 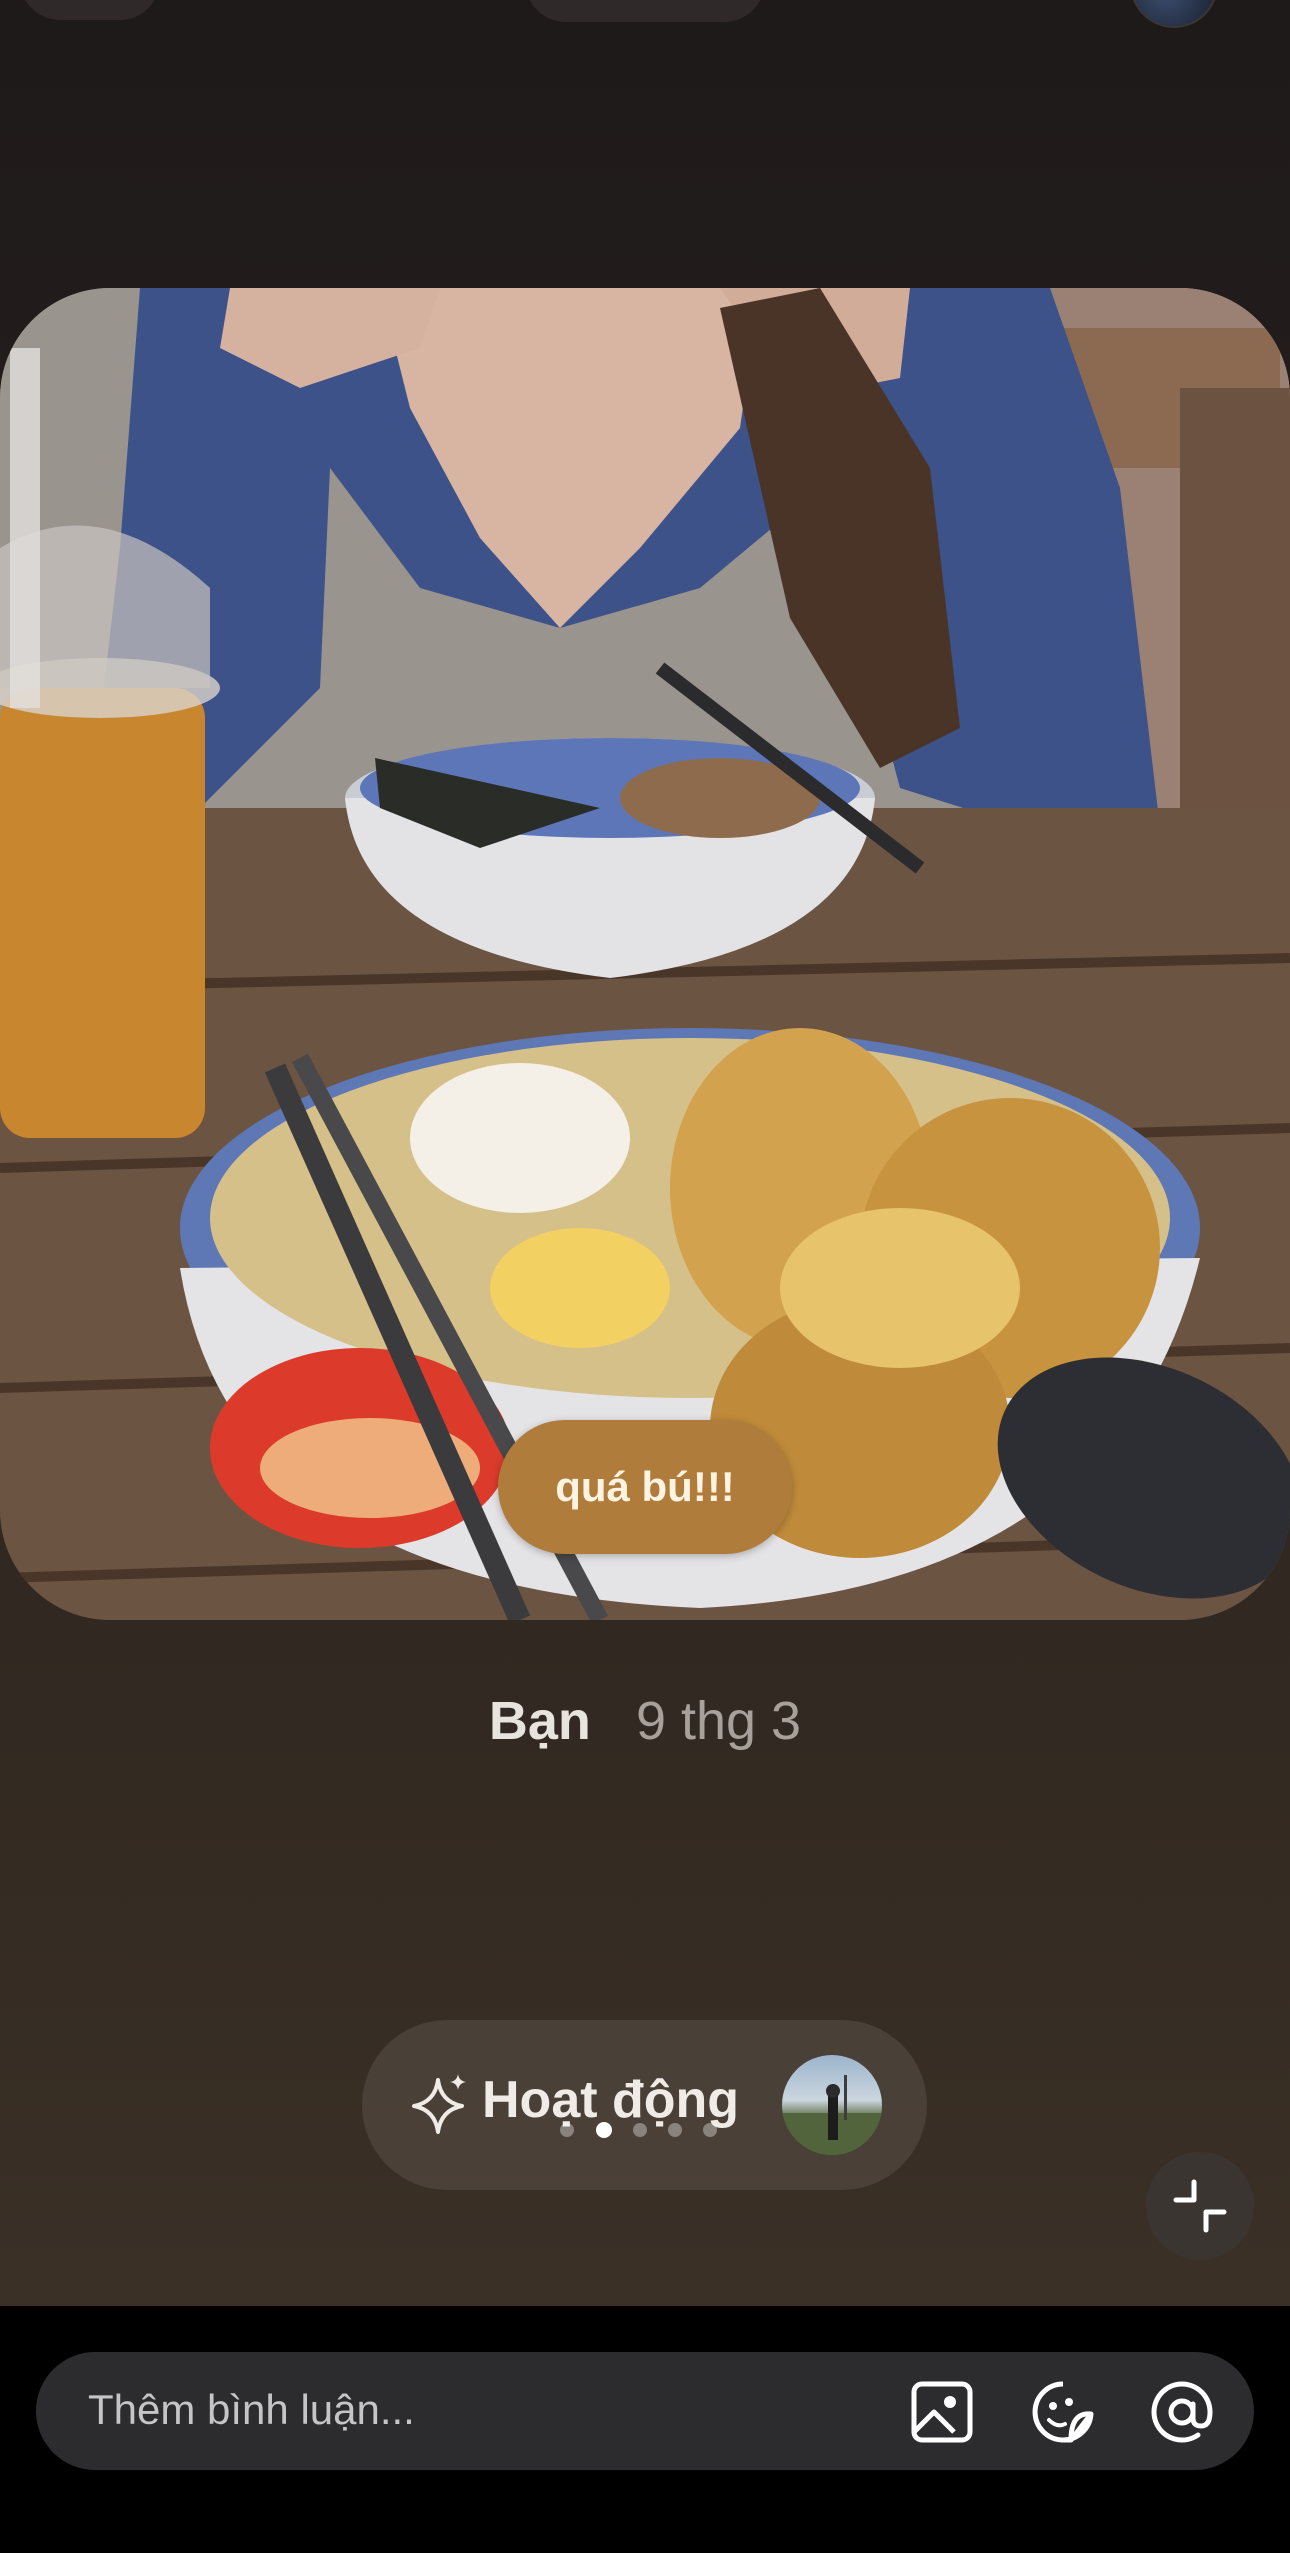 I want to click on at-sign-icon, so click(x=1182, y=2412).